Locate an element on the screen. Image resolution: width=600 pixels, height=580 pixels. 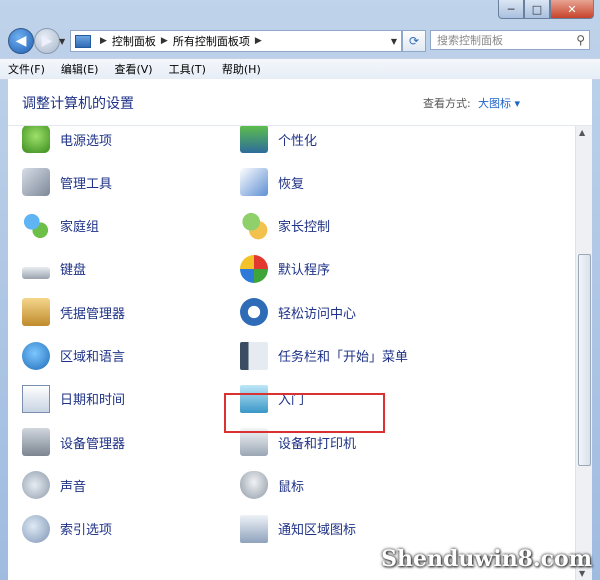
power-options-icon is located at coordinates (36, 139).